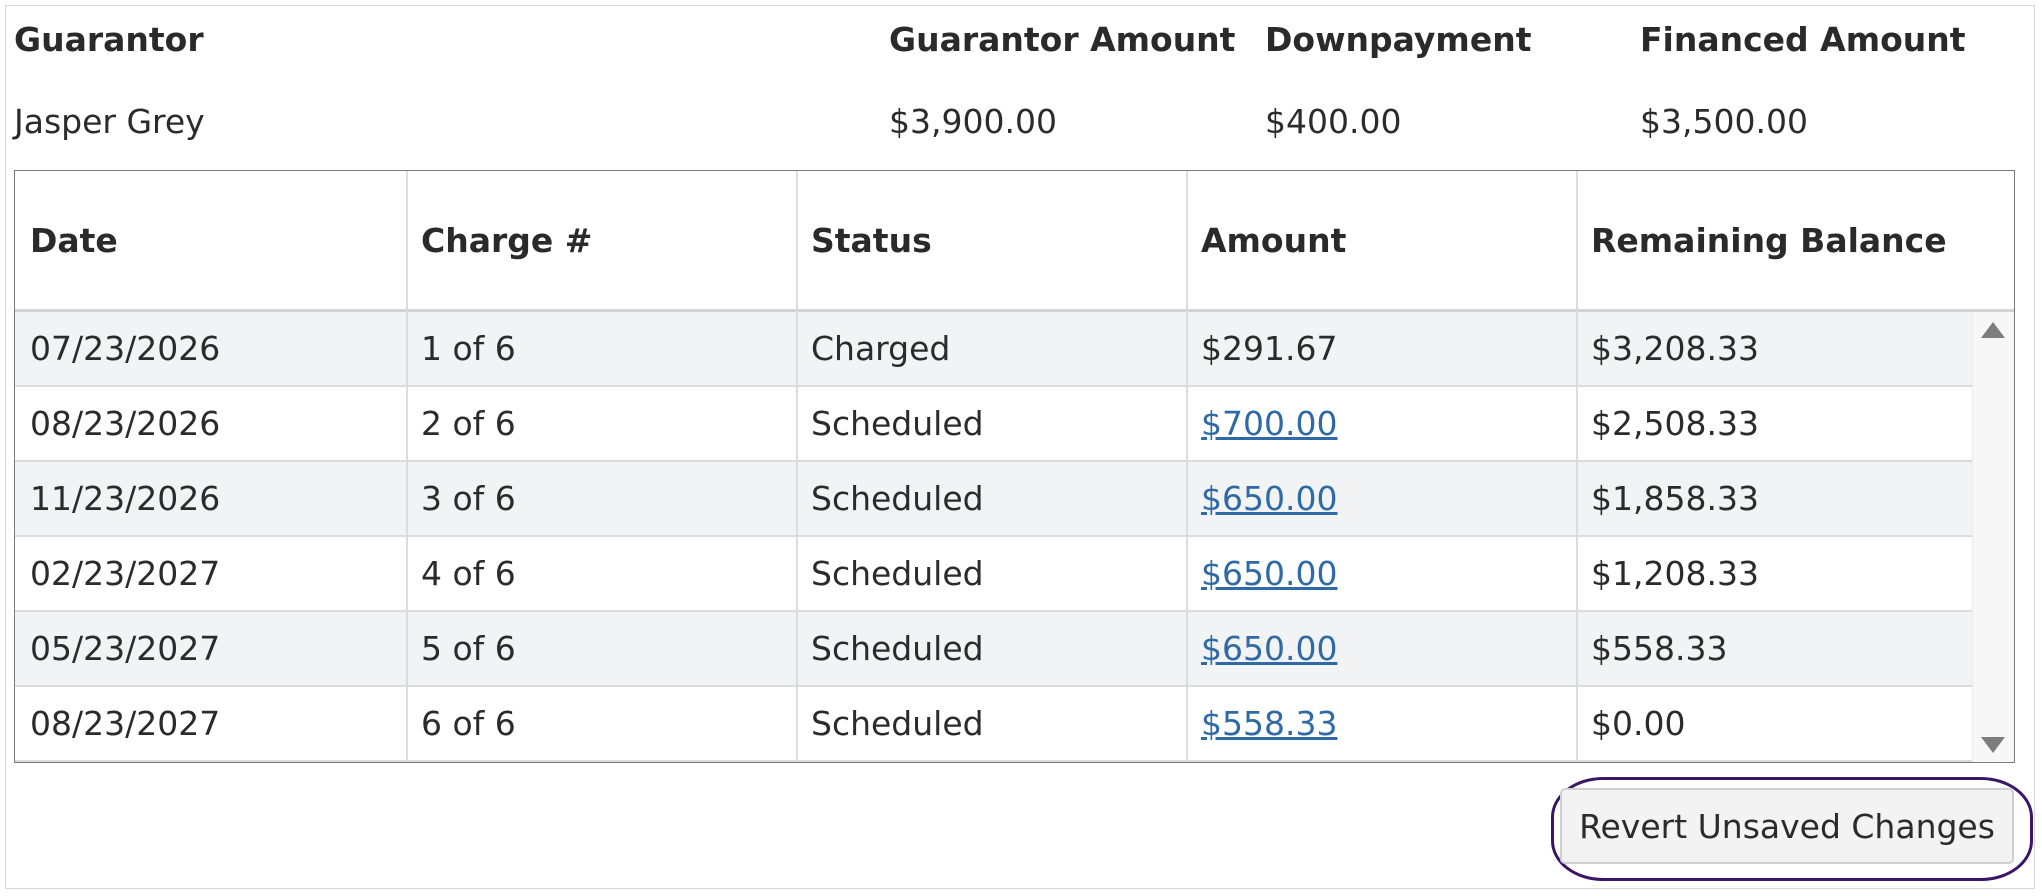 Image resolution: width=2042 pixels, height=896 pixels. Describe the element at coordinates (1381, 423) in the screenshot. I see `cell-amount: $700.00` at that location.